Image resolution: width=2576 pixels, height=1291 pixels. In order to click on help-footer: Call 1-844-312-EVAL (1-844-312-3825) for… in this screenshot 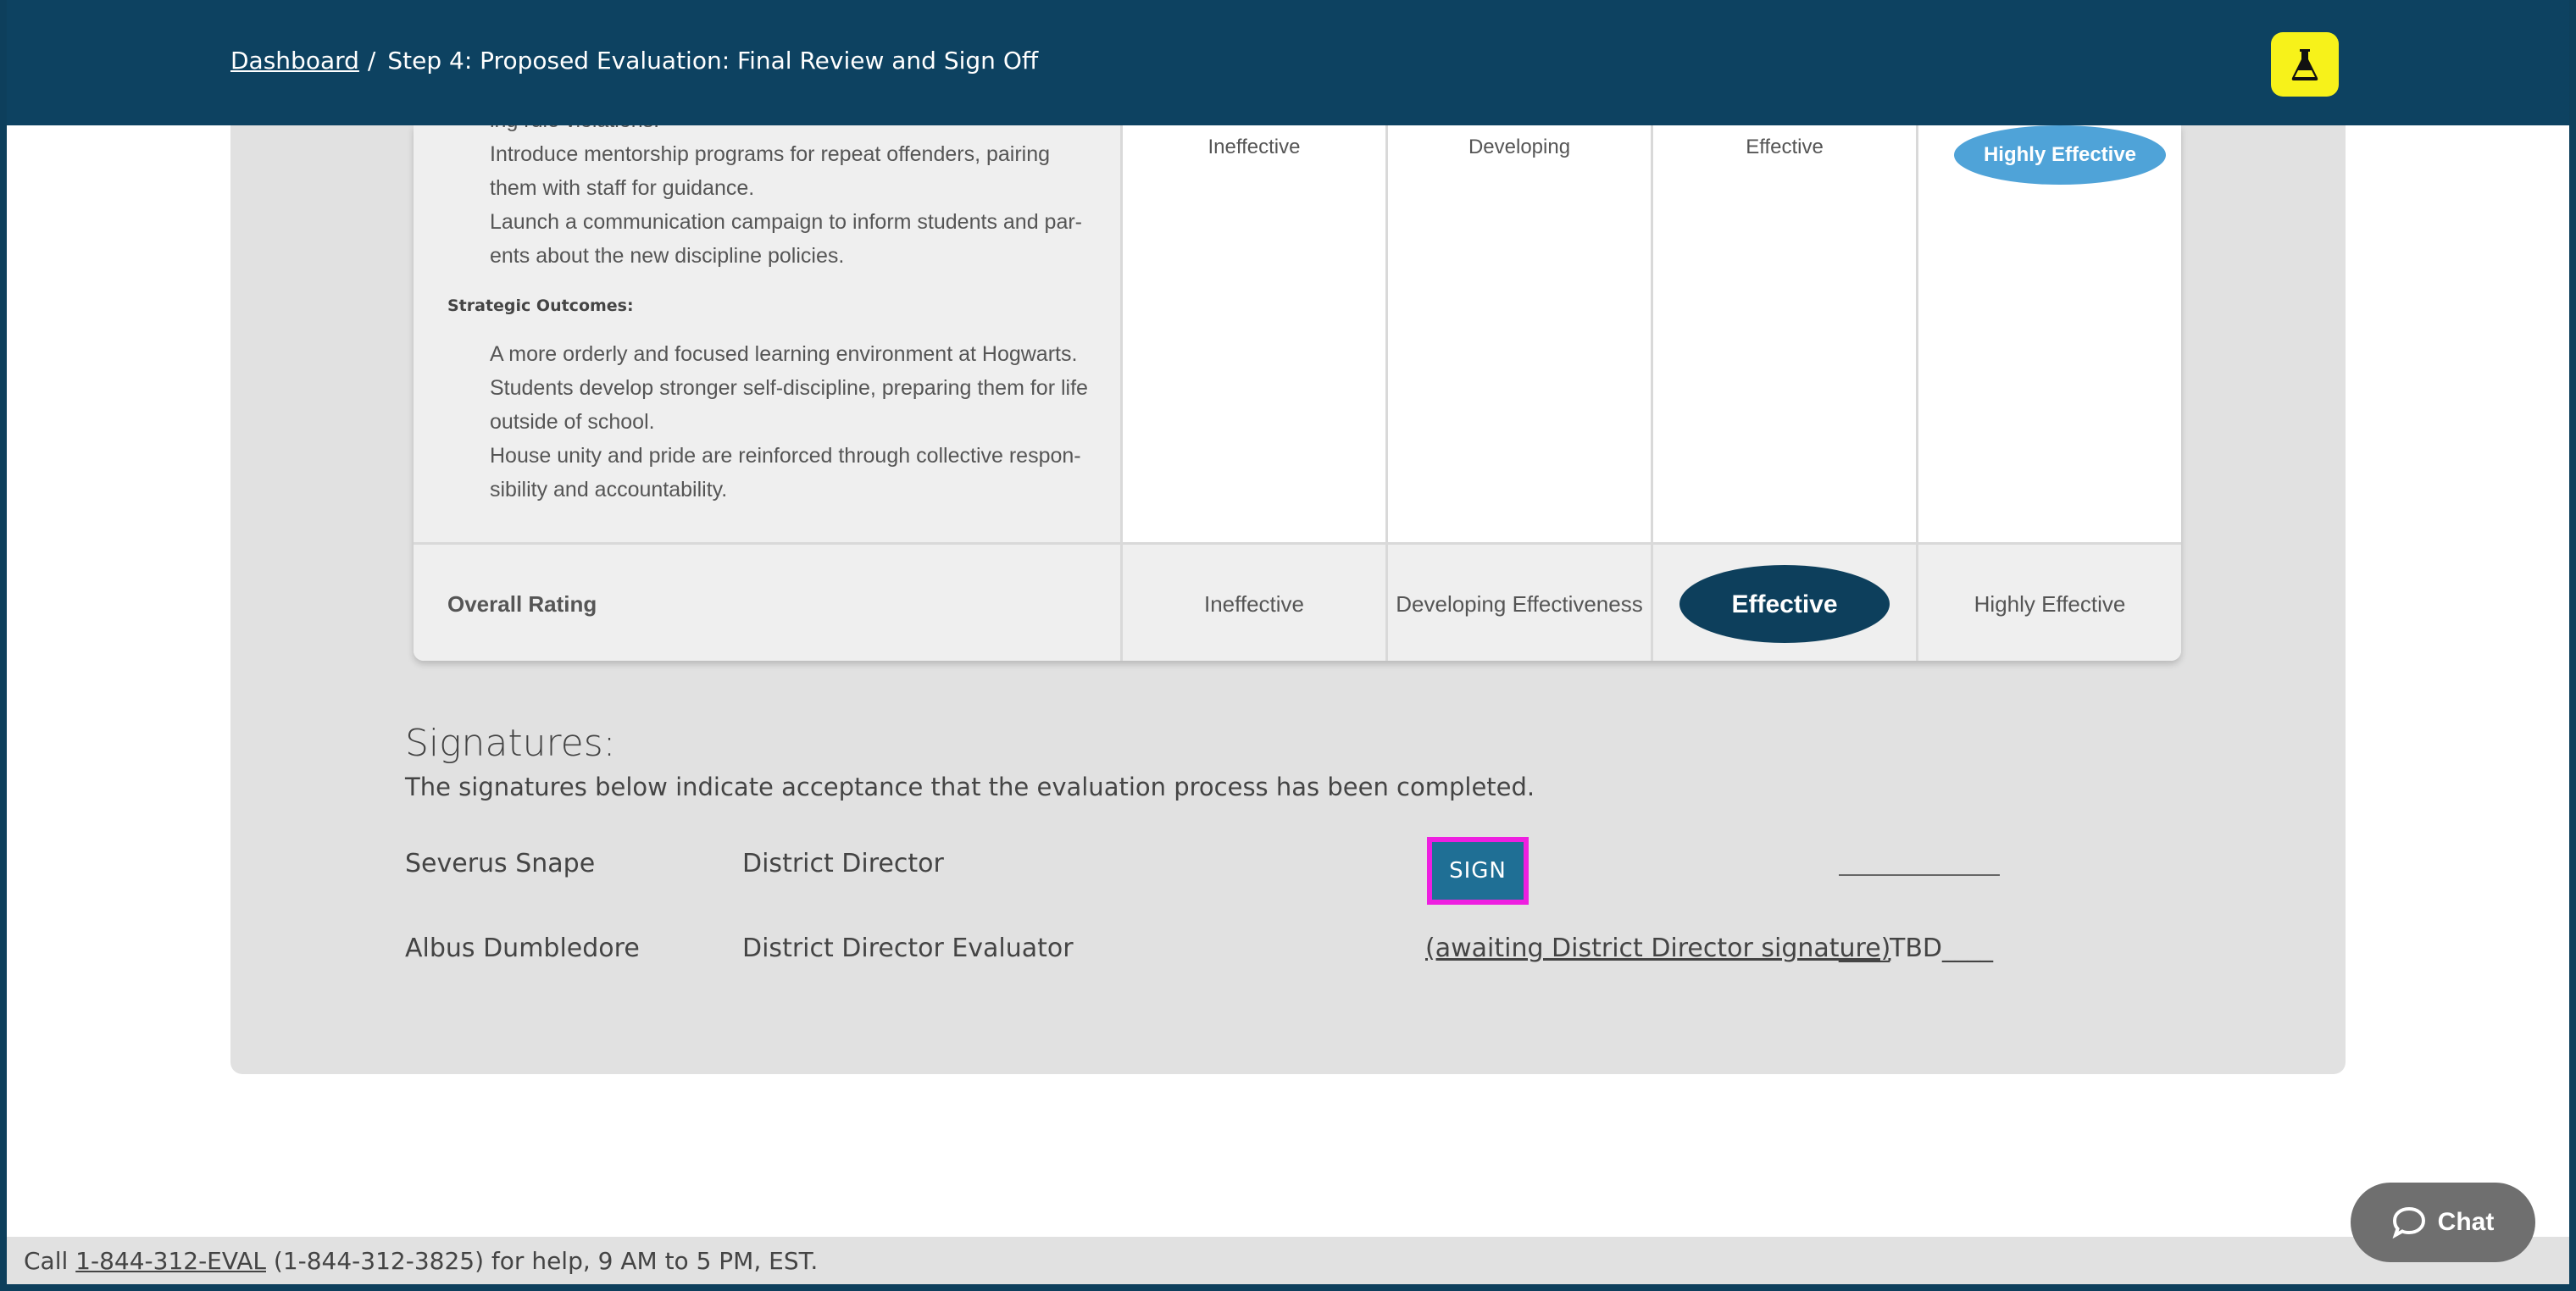, I will do `click(1288, 1260)`.